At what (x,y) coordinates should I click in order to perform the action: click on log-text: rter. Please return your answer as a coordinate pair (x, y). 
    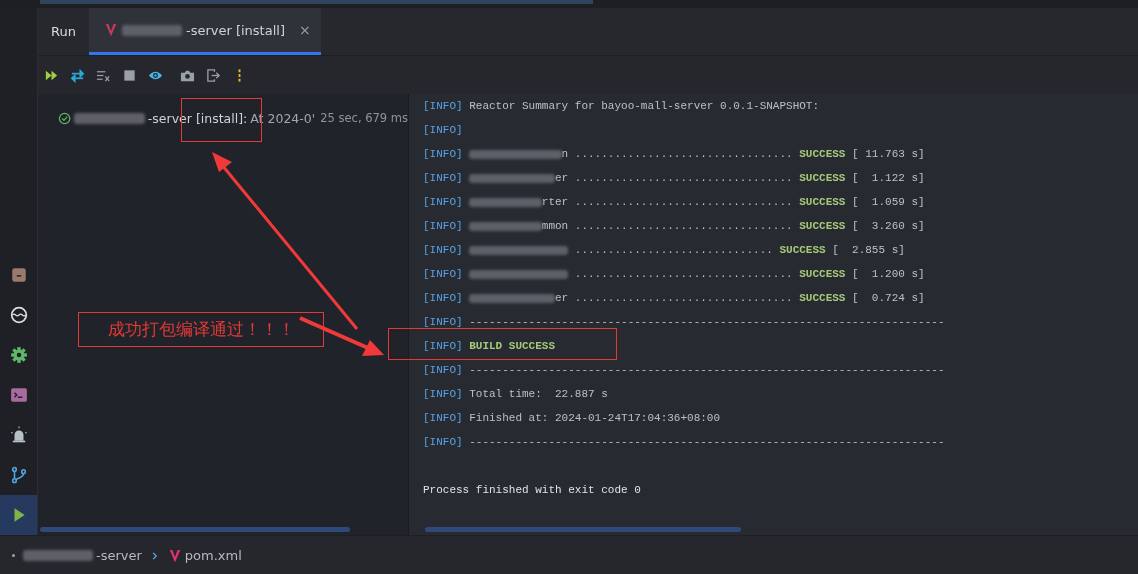
    Looking at the image, I should click on (555, 202).